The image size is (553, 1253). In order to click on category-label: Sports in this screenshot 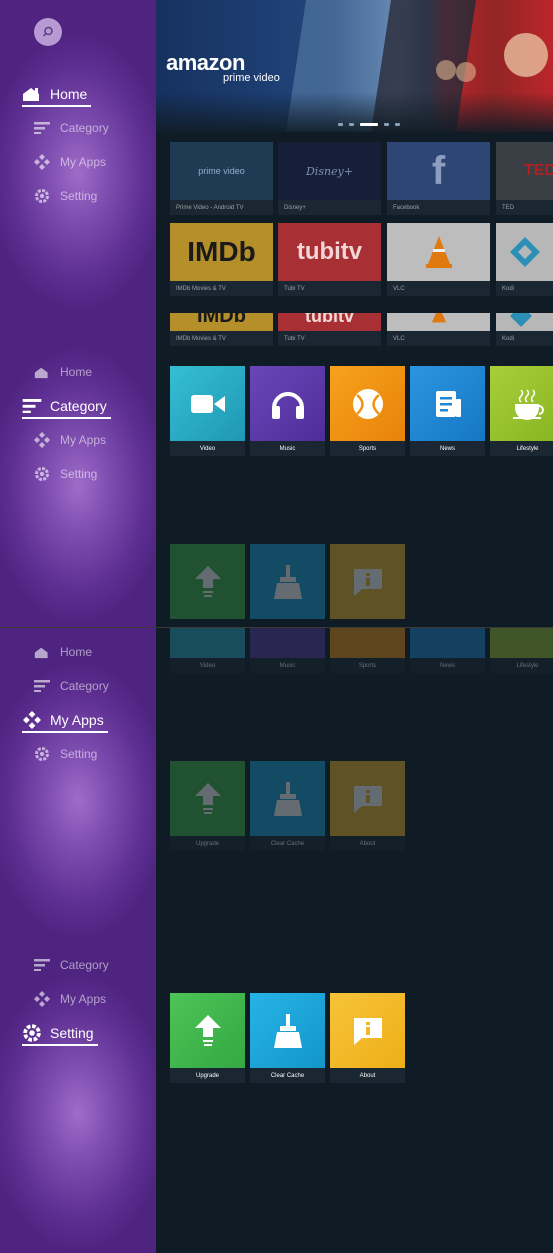, I will do `click(367, 448)`.